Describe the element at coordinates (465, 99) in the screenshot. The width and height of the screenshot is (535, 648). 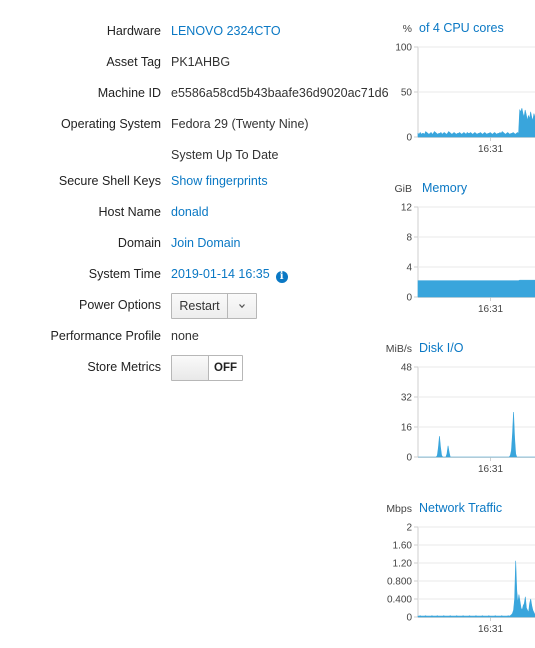
I see `cpu-graph-plot: 100 50 0 16:31` at that location.